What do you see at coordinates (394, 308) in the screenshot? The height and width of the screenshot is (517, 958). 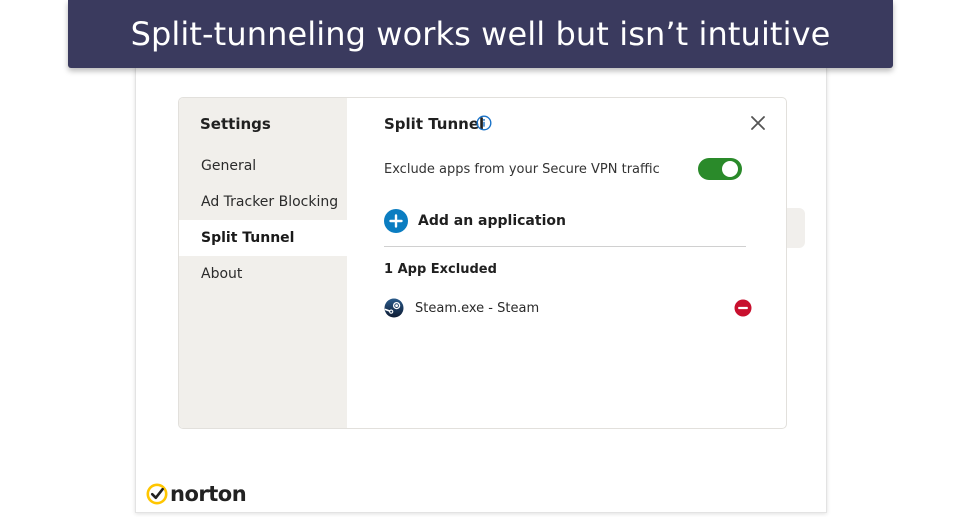 I see `steam-icon` at bounding box center [394, 308].